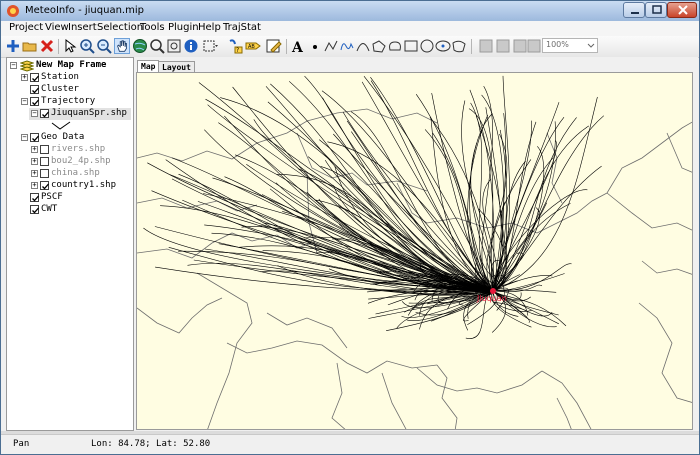  I want to click on menu-tools: Tools, so click(152, 27).